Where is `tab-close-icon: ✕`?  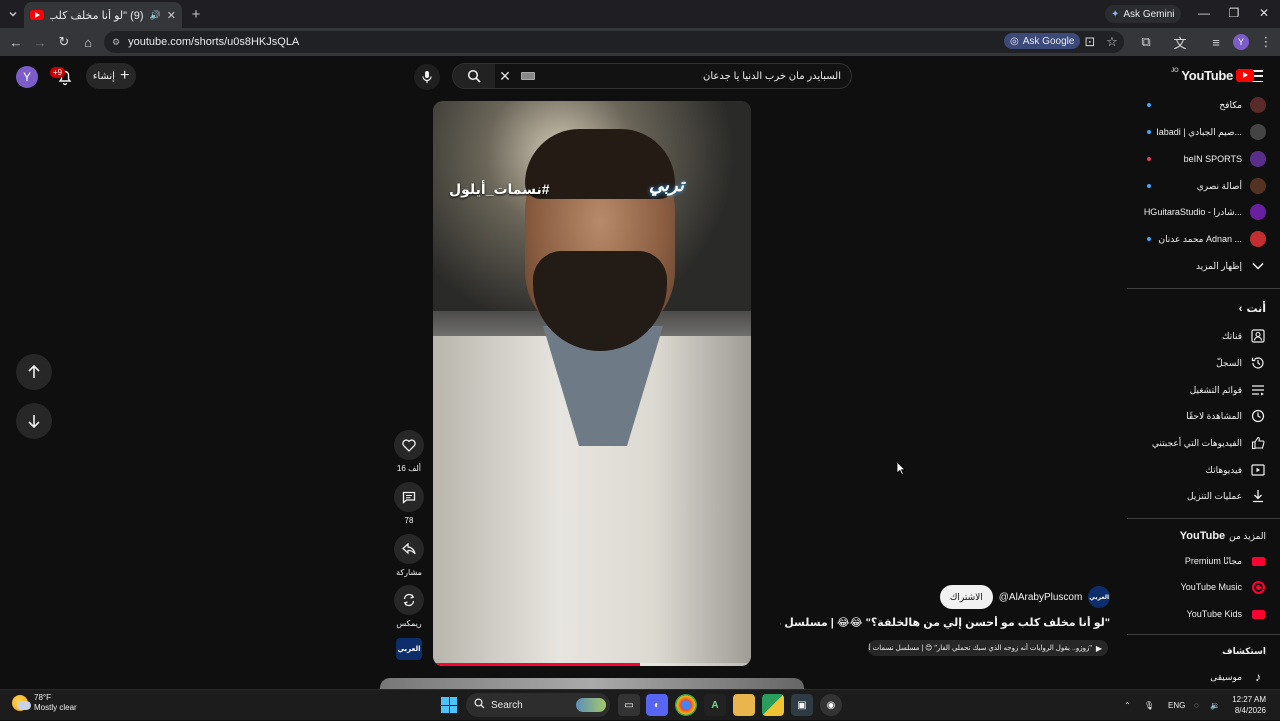
tab-close-icon: ✕ is located at coordinates (171, 15).